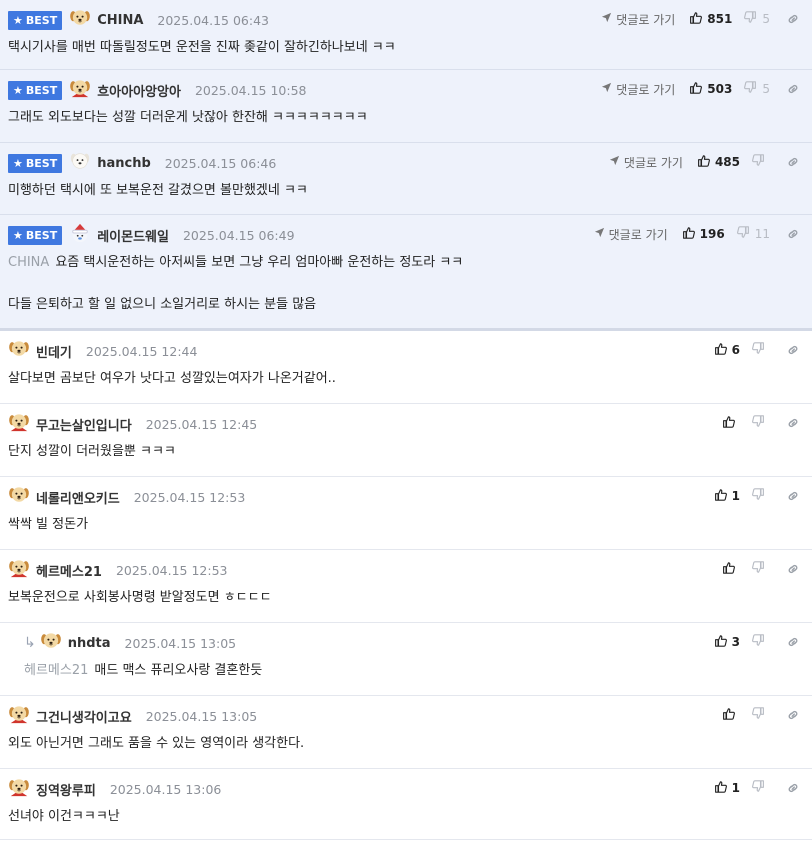 This screenshot has height=841, width=812. Describe the element at coordinates (735, 642) in the screenshot. I see `like-count: 3` at that location.